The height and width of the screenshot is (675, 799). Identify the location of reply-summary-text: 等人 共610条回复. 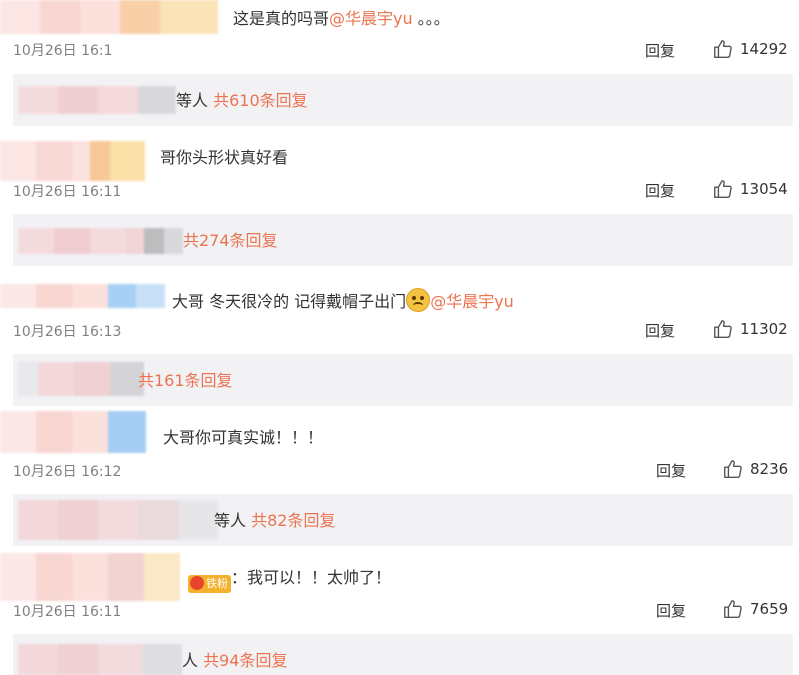
(242, 101).